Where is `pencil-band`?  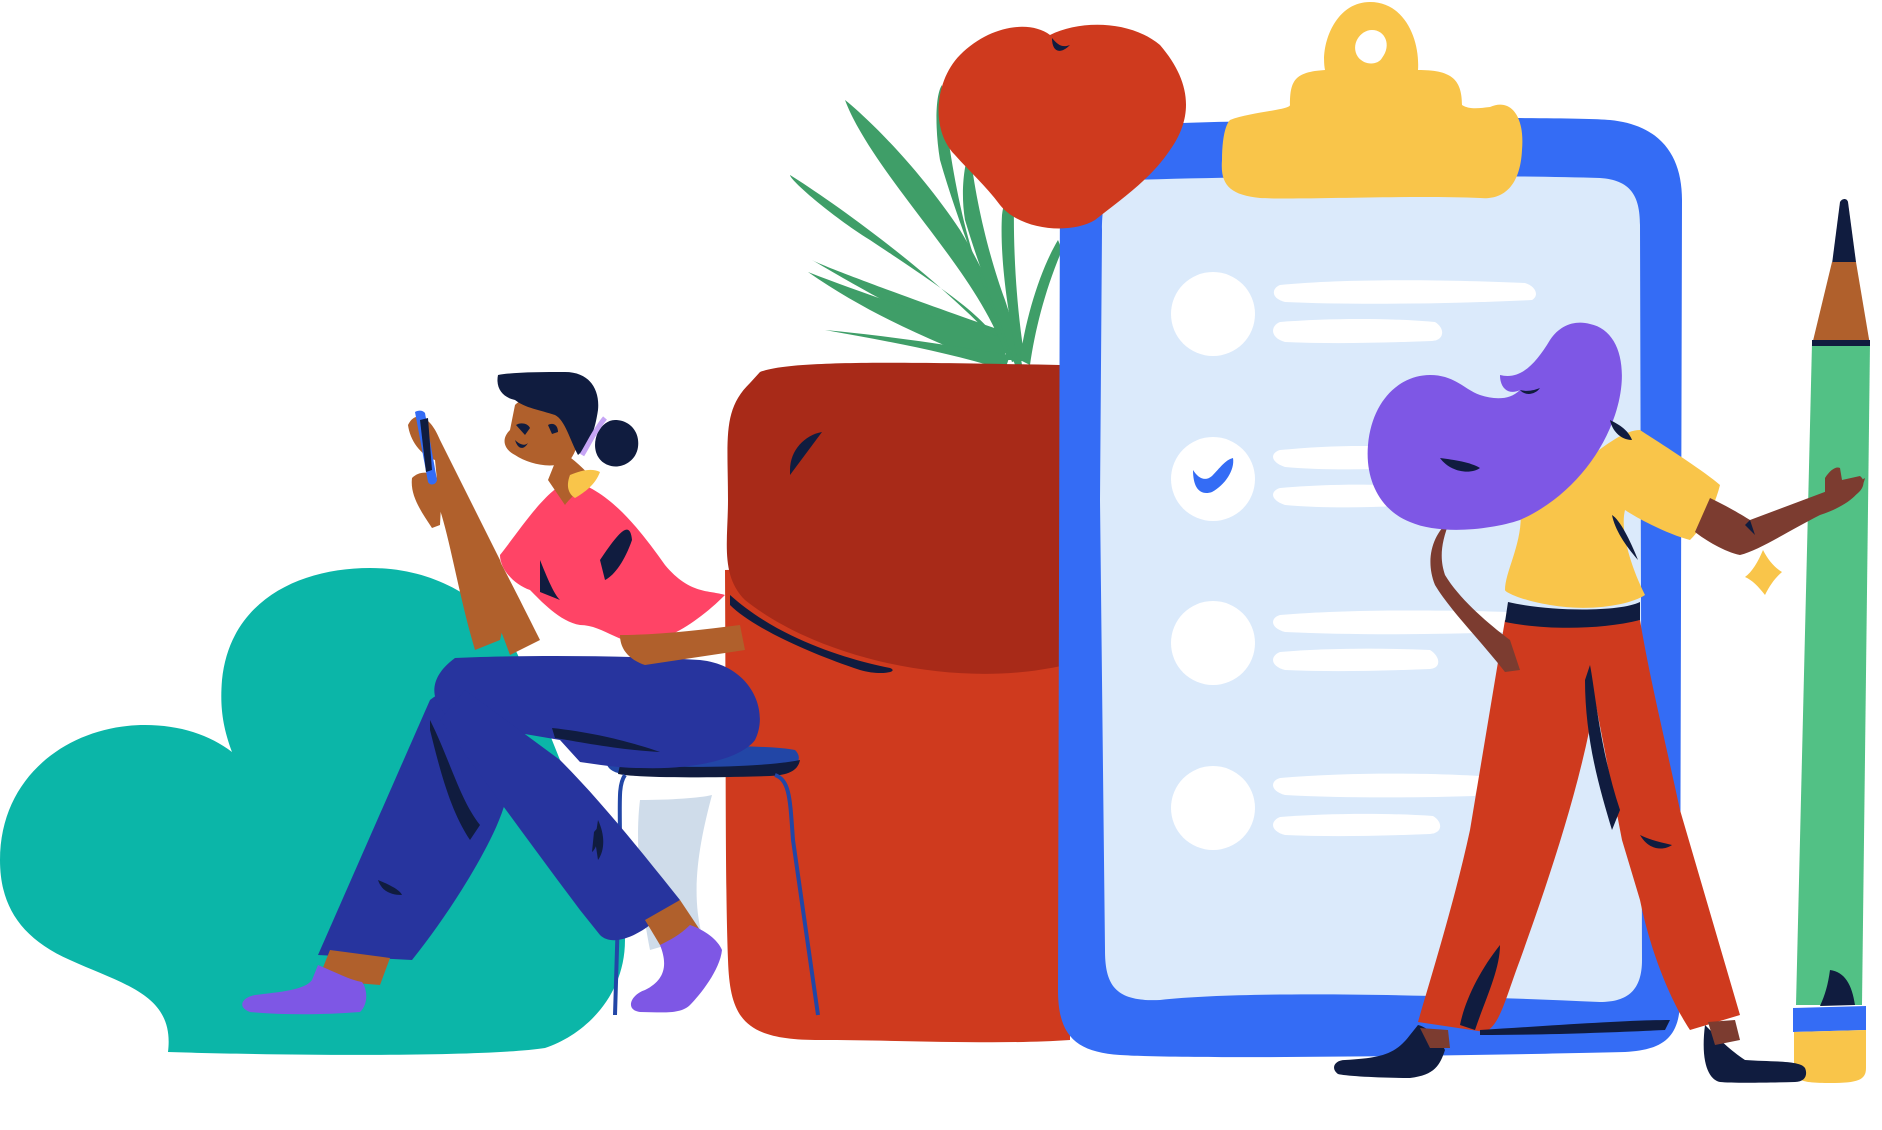
pencil-band is located at coordinates (1829, 1019).